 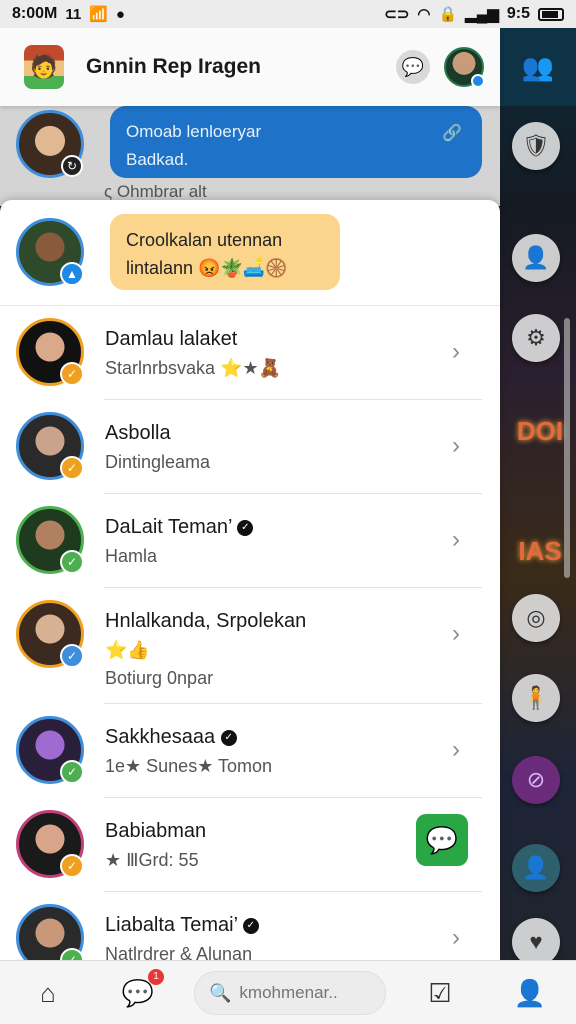 I want to click on badge-icon: 🛡, so click(x=536, y=145).